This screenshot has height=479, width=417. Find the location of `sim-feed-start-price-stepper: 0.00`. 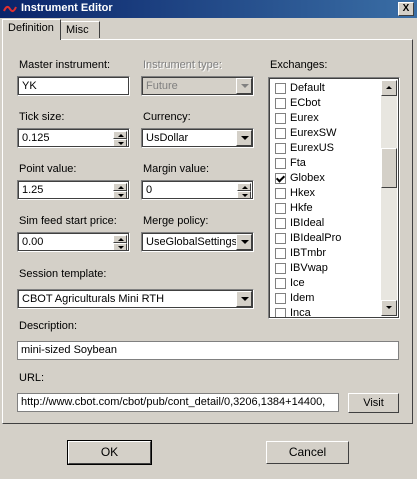

sim-feed-start-price-stepper: 0.00 is located at coordinates (73, 242).